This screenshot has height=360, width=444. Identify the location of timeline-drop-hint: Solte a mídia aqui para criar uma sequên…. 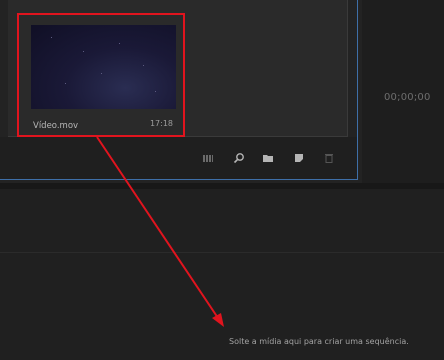
(319, 341).